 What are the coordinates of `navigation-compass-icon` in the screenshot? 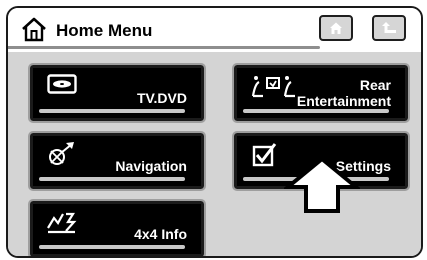 It's located at (61, 153).